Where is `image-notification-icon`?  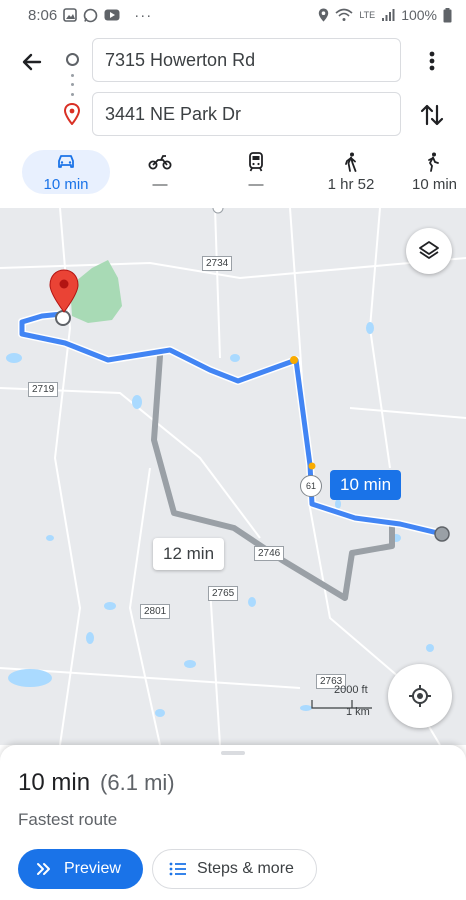
image-notification-icon is located at coordinates (70, 15).